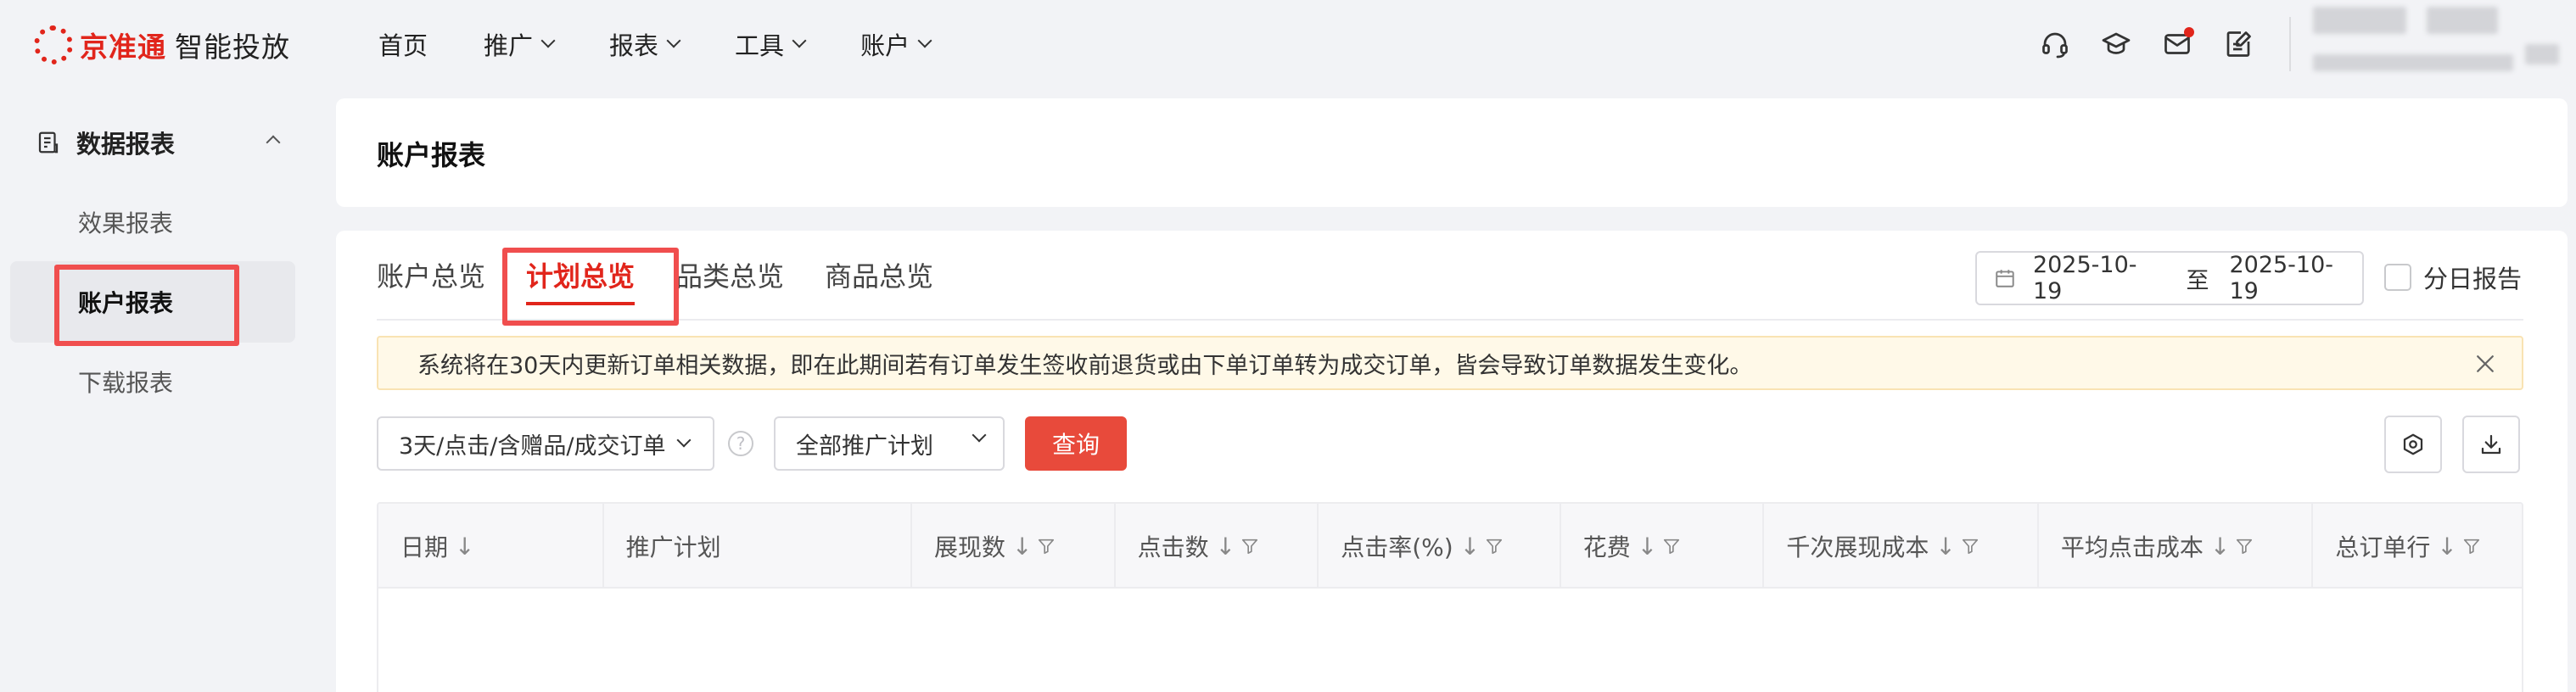  I want to click on date-separator: 至, so click(2197, 280).